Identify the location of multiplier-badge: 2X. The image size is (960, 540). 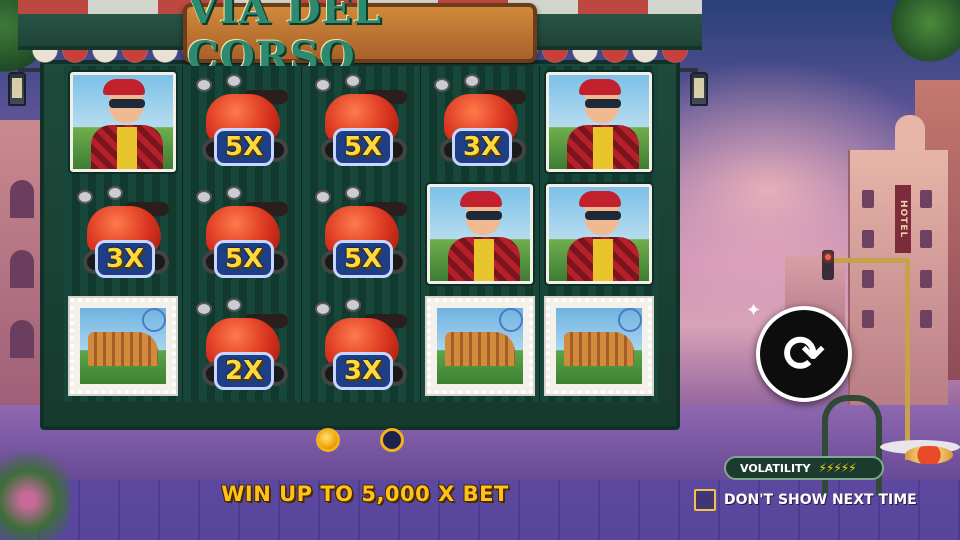
(244, 371).